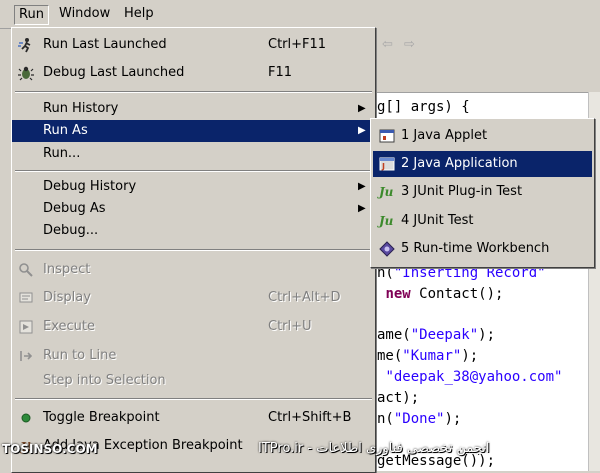 This screenshot has height=473, width=600. Describe the element at coordinates (193, 381) in the screenshot. I see `menu-item-step-into-selection: Step into Selection` at that location.